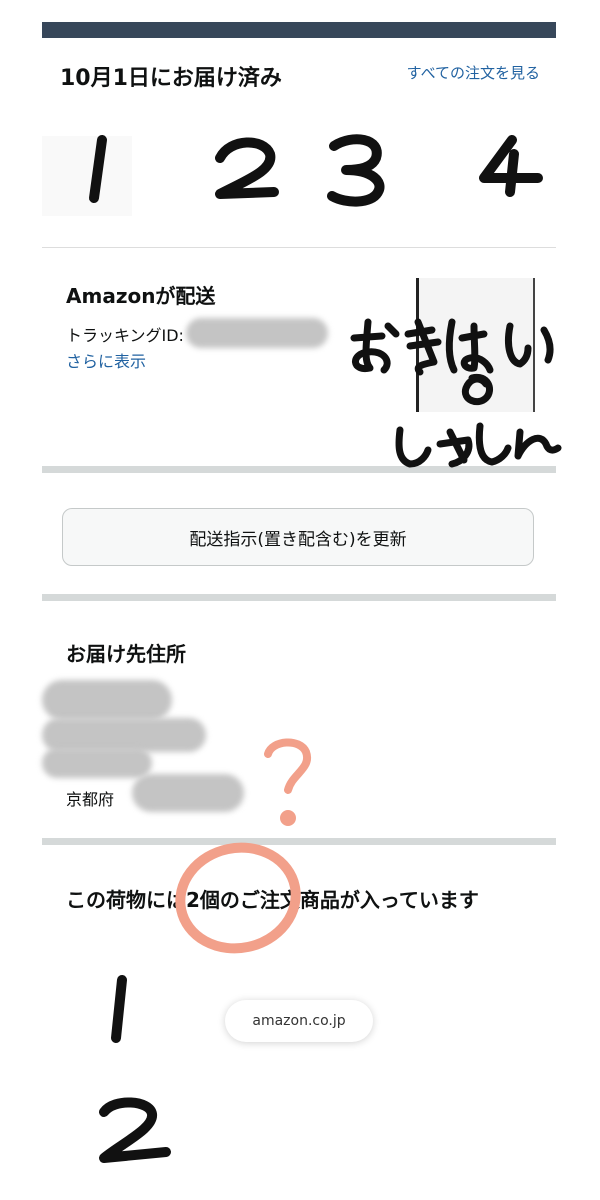  Describe the element at coordinates (125, 335) in the screenshot. I see `tracking-id-label: トラッキングID:` at that location.